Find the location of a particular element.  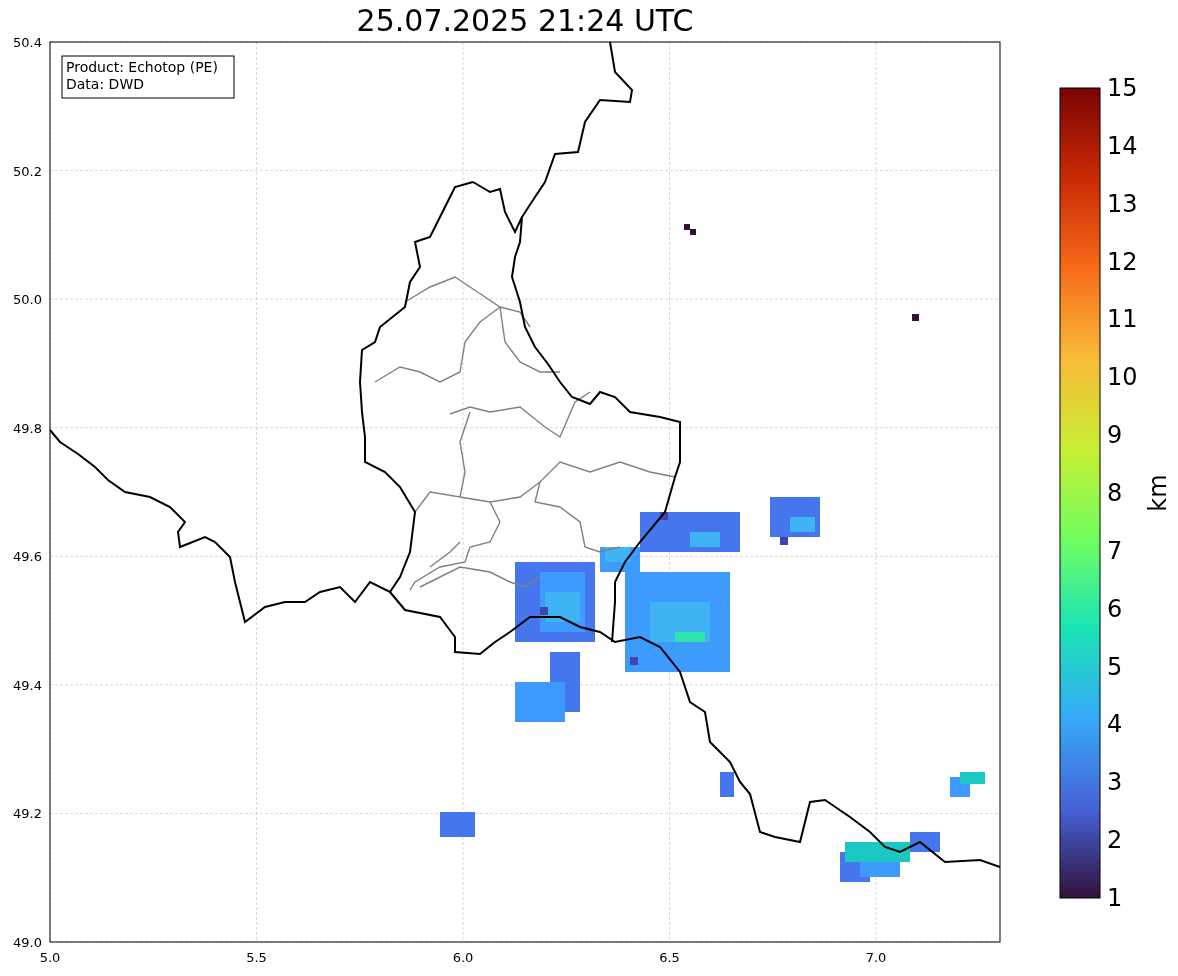

chart-title: 25.07.2025 21:24 UTC is located at coordinates (525, 21).